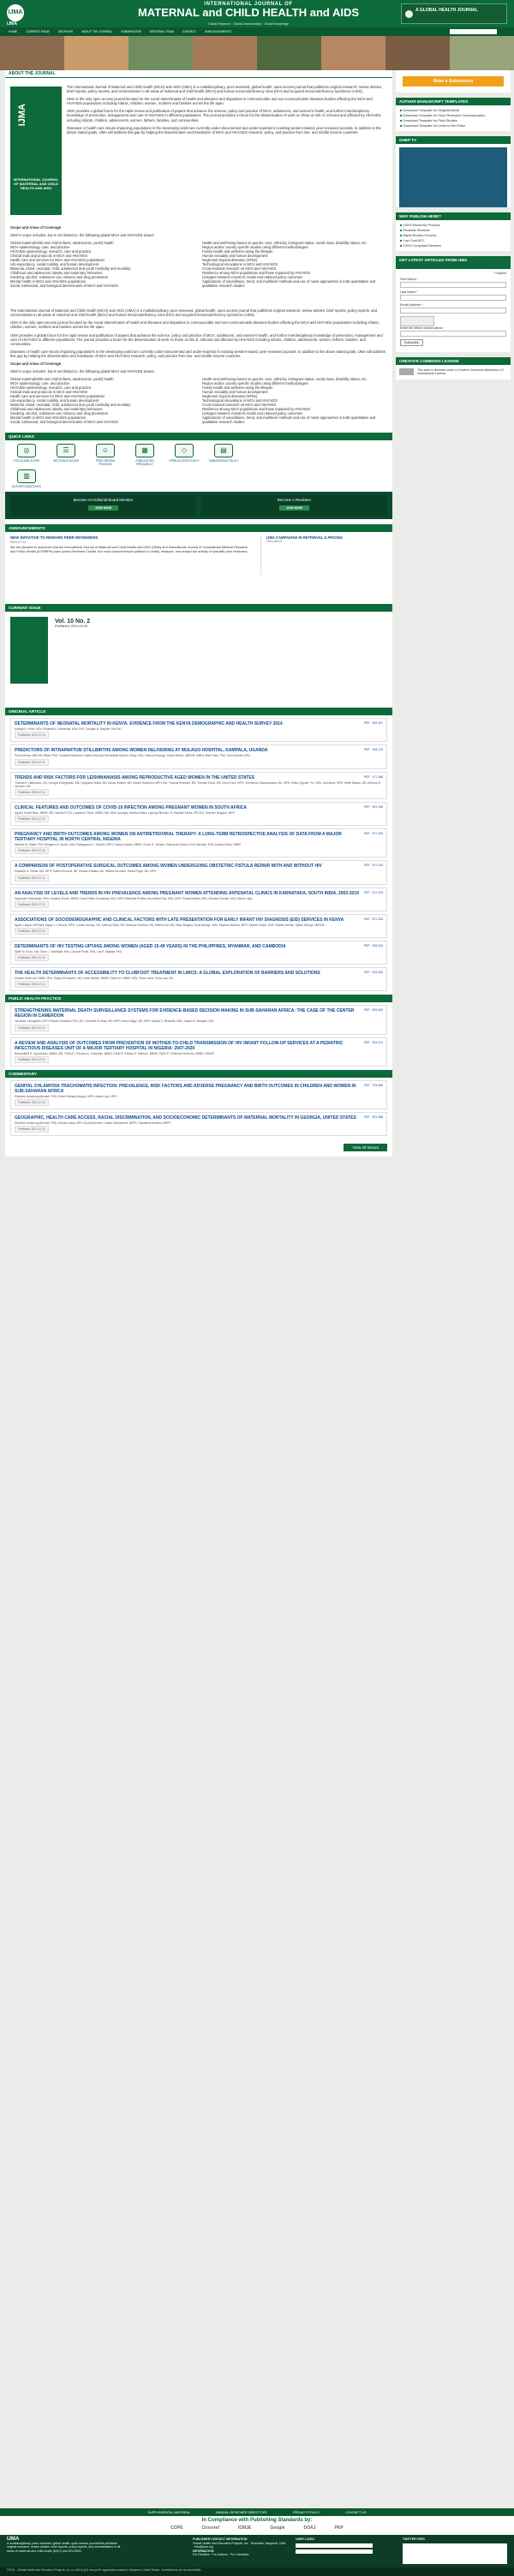  I want to click on join-reviewer-button: JOIN NOW, so click(294, 508).